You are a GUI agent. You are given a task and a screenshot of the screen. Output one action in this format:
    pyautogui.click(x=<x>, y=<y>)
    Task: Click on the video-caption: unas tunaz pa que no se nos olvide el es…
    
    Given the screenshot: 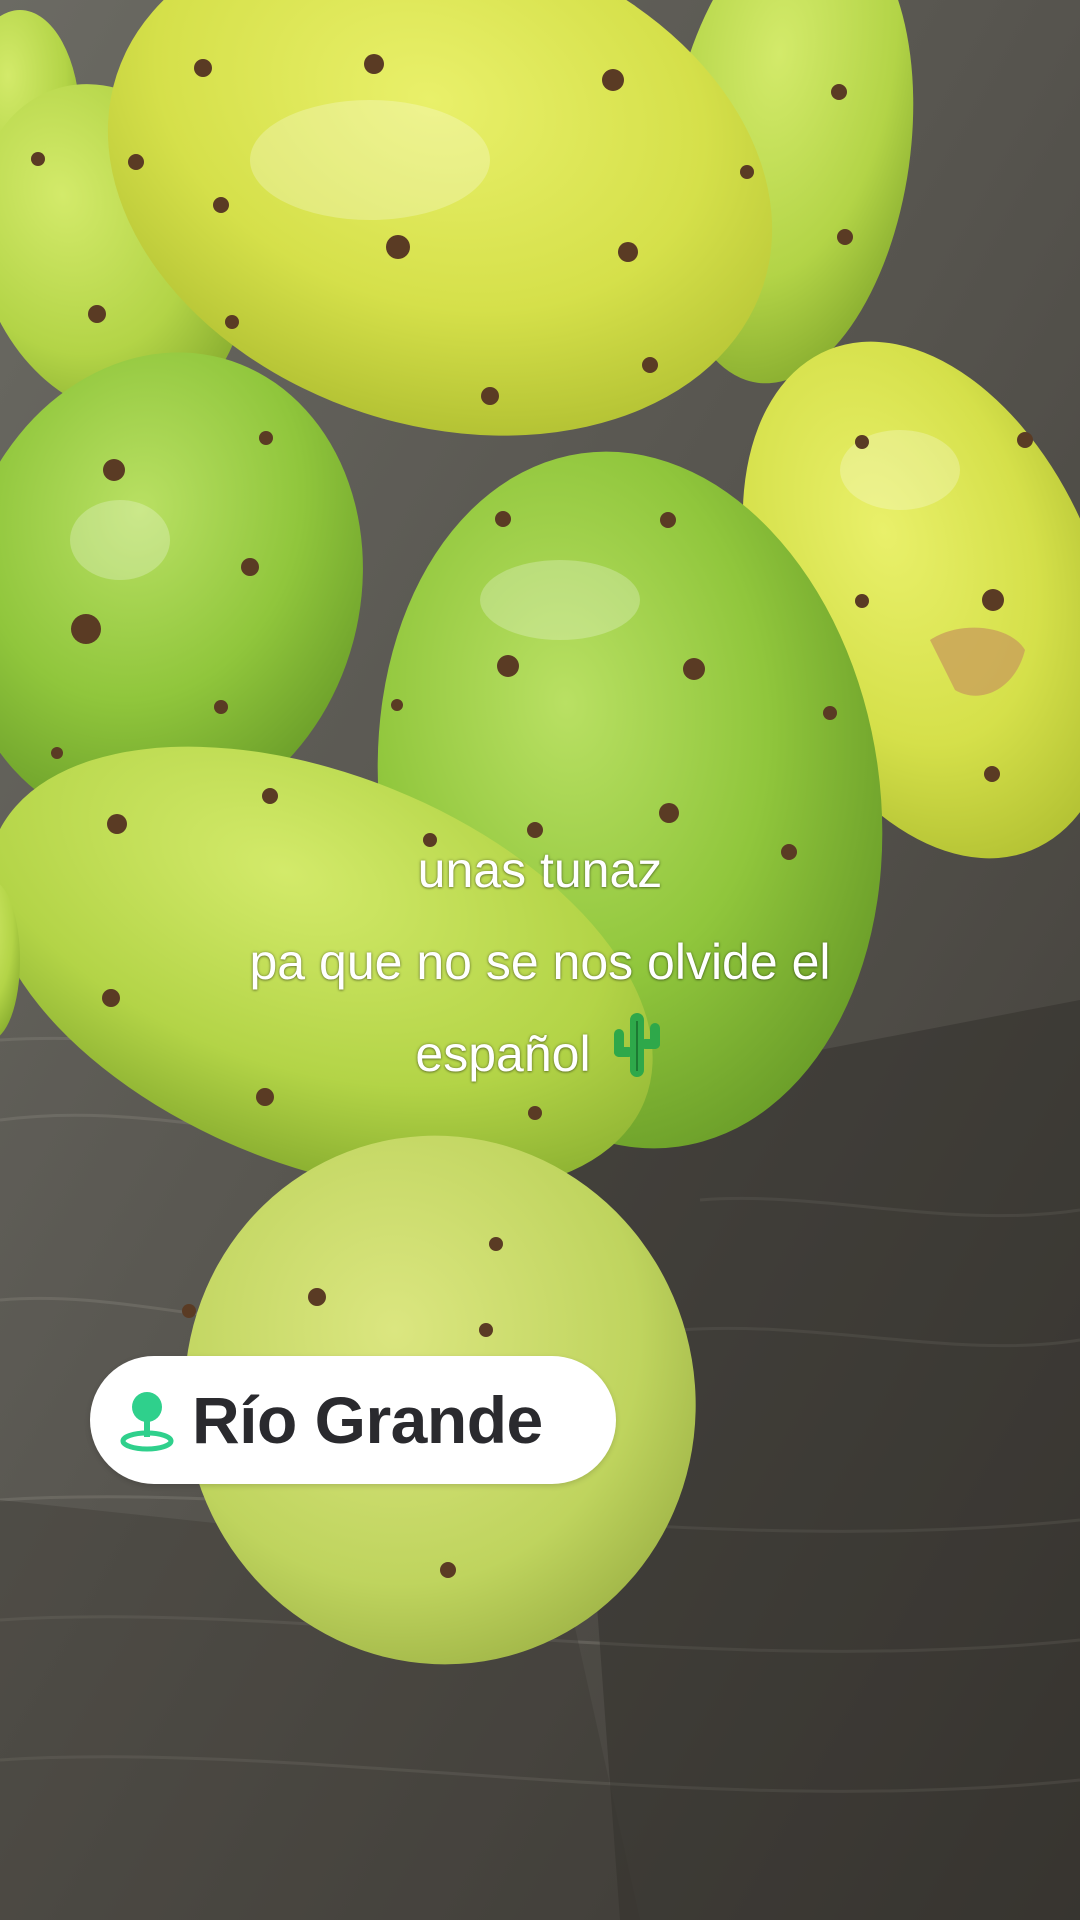 What is the action you would take?
    pyautogui.click(x=540, y=962)
    